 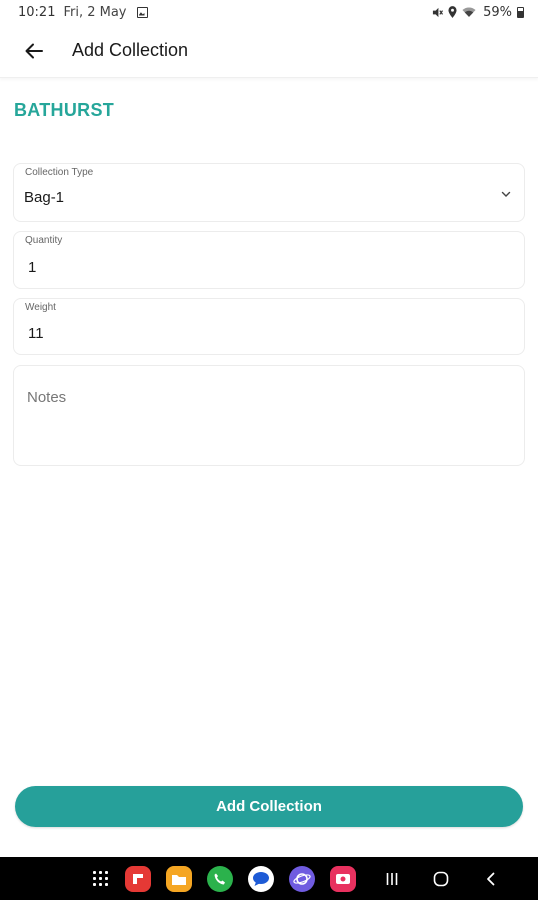 What do you see at coordinates (392, 879) in the screenshot?
I see `recents-icon` at bounding box center [392, 879].